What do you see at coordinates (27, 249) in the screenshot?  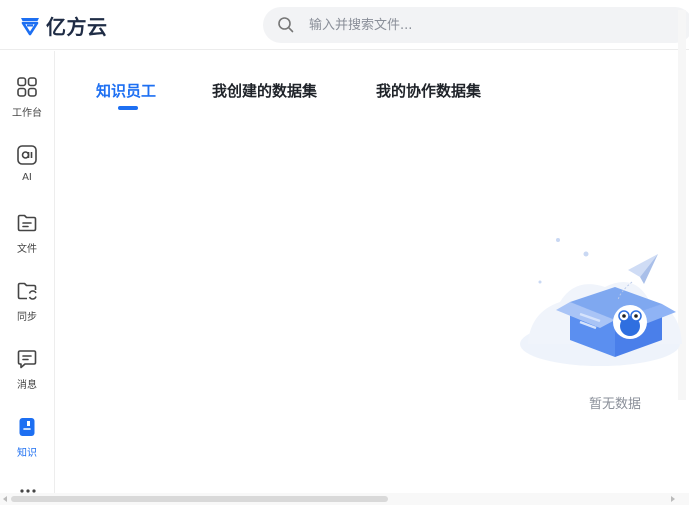 I see `sidebar-item-label: 文件` at bounding box center [27, 249].